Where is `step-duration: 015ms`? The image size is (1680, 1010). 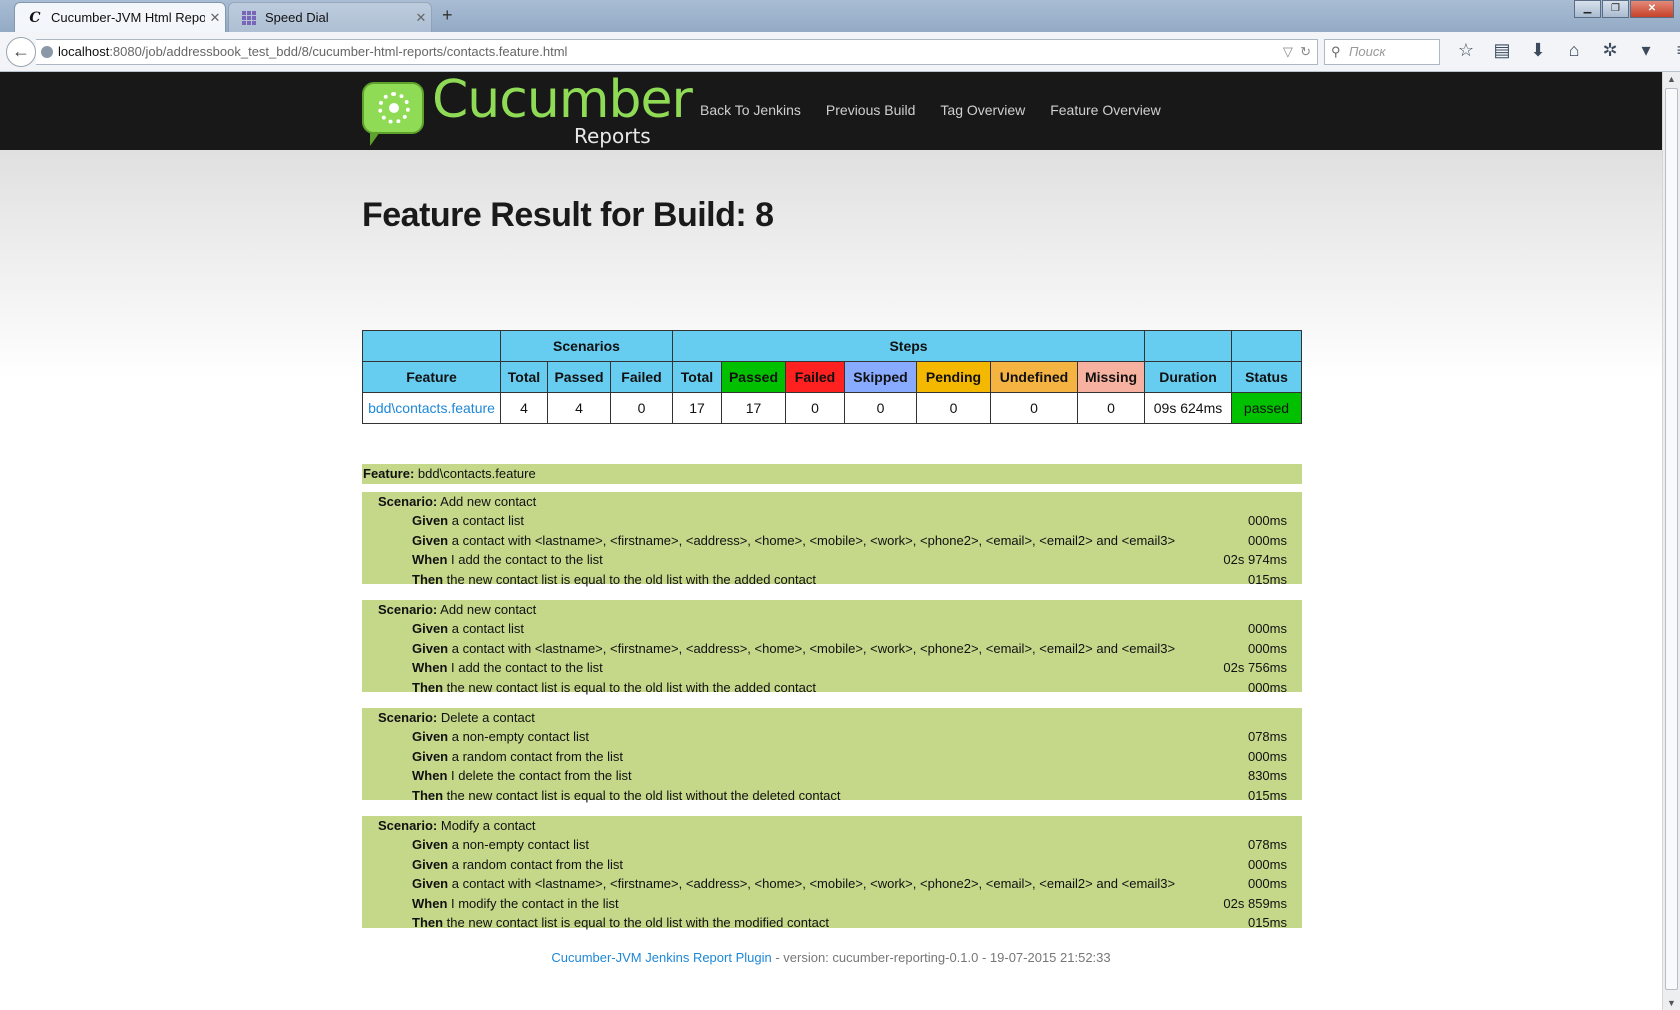 step-duration: 015ms is located at coordinates (1267, 922).